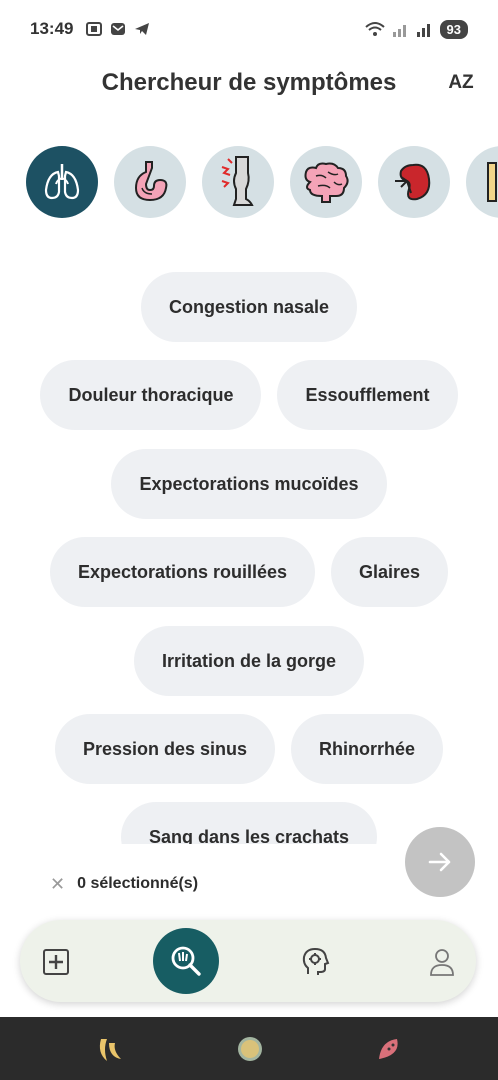  I want to click on category-kidney, so click(414, 182).